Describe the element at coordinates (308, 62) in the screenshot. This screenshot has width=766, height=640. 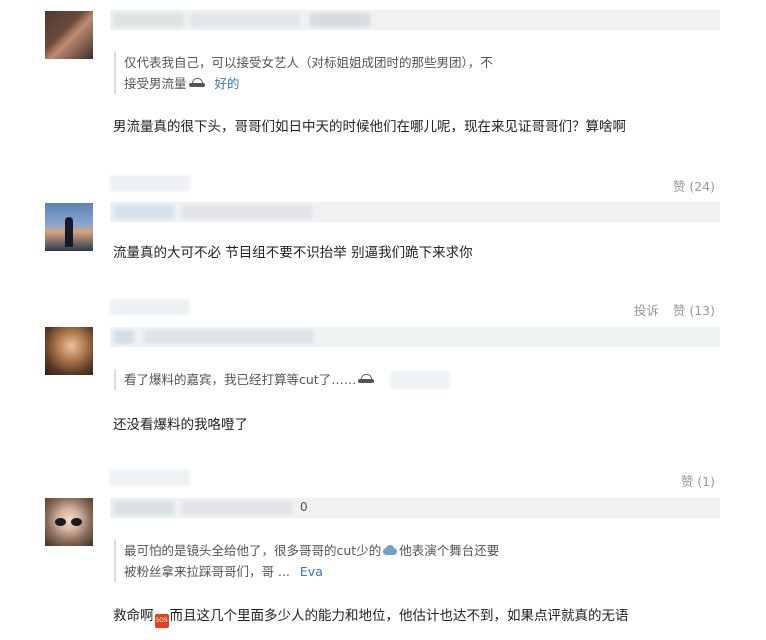
I see `quote-text-line1: 仅代表我自己，可以接受女艺人（对标姐姐成团时的那些男团），不` at that location.